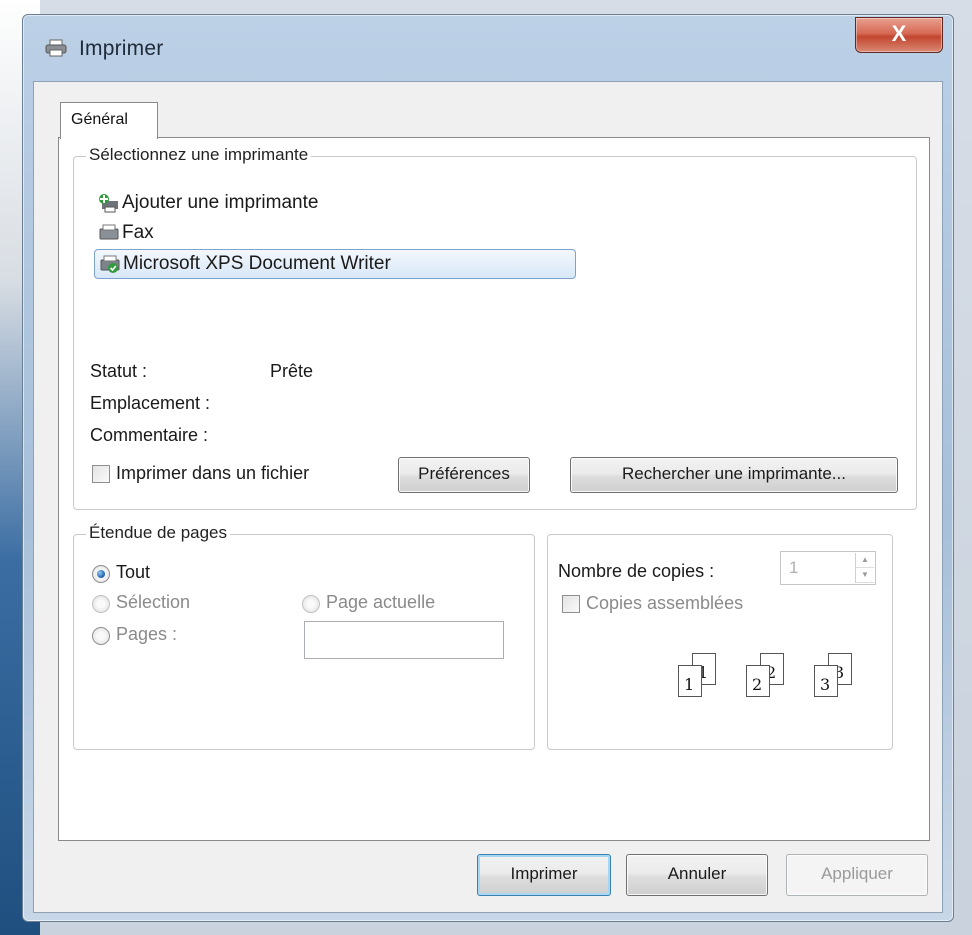 This screenshot has width=972, height=935. Describe the element at coordinates (311, 604) in the screenshot. I see `radio-current-page` at that location.